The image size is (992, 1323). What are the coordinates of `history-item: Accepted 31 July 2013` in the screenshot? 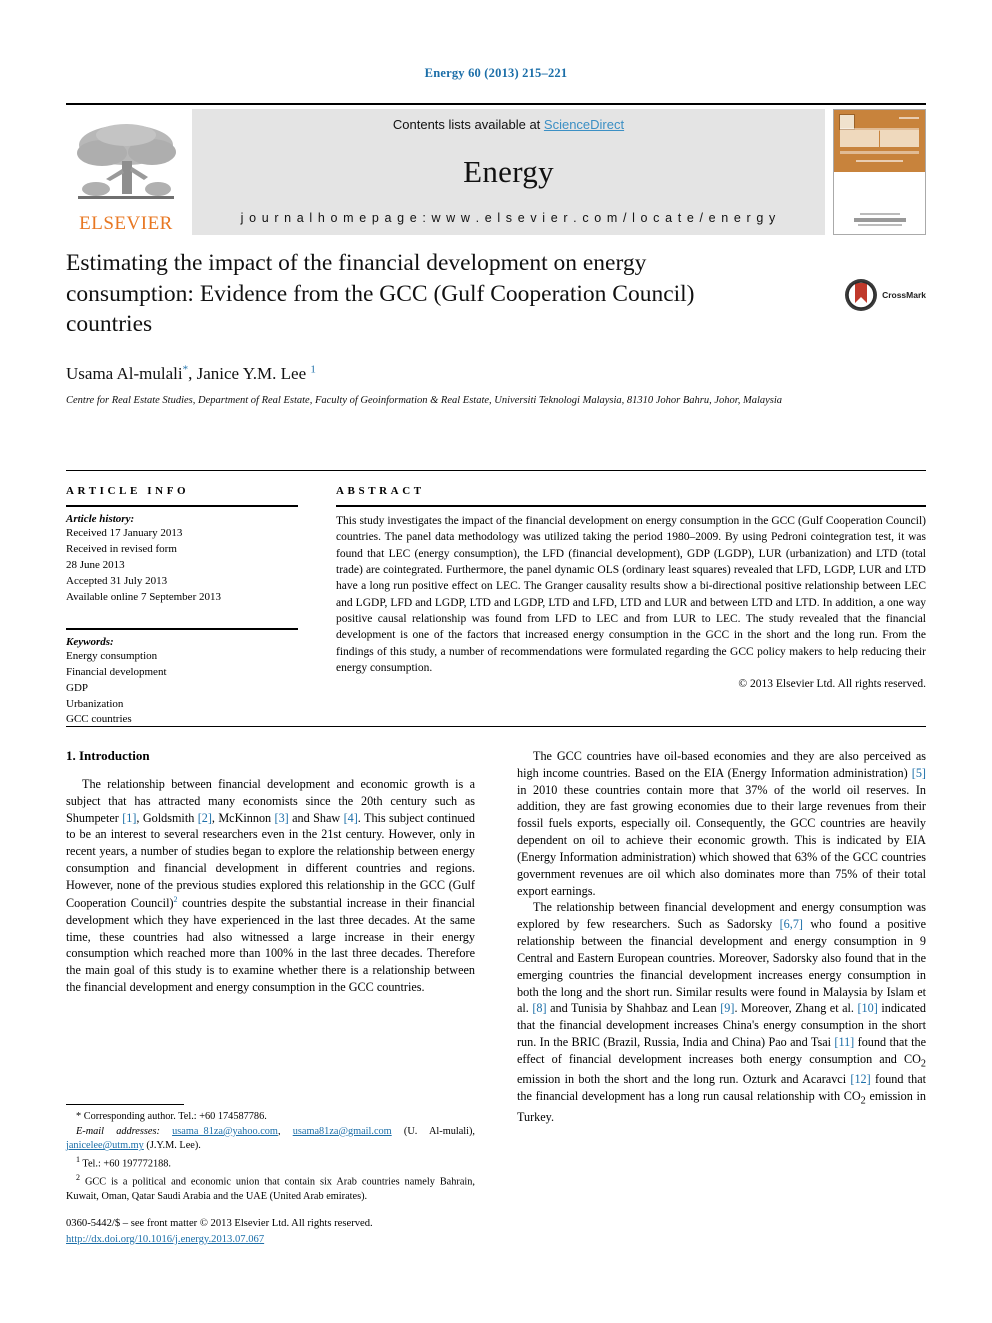 It's located at (117, 580).